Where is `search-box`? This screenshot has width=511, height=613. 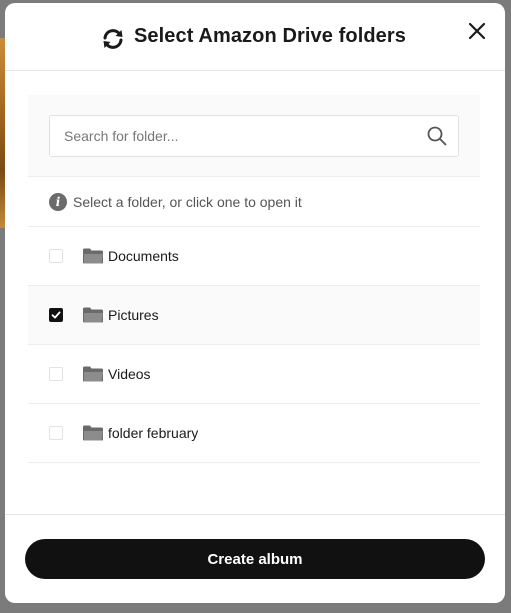 search-box is located at coordinates (254, 136).